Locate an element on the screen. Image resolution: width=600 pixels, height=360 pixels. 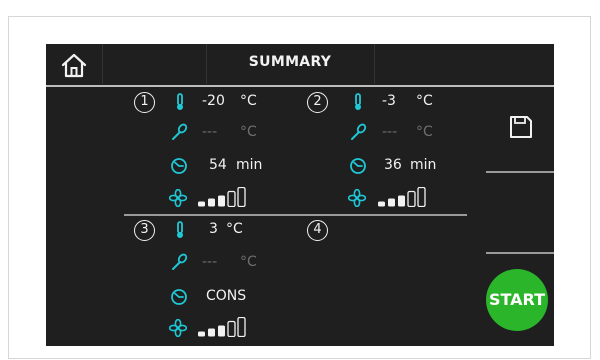
zone-number-badge: 3 is located at coordinates (144, 230).